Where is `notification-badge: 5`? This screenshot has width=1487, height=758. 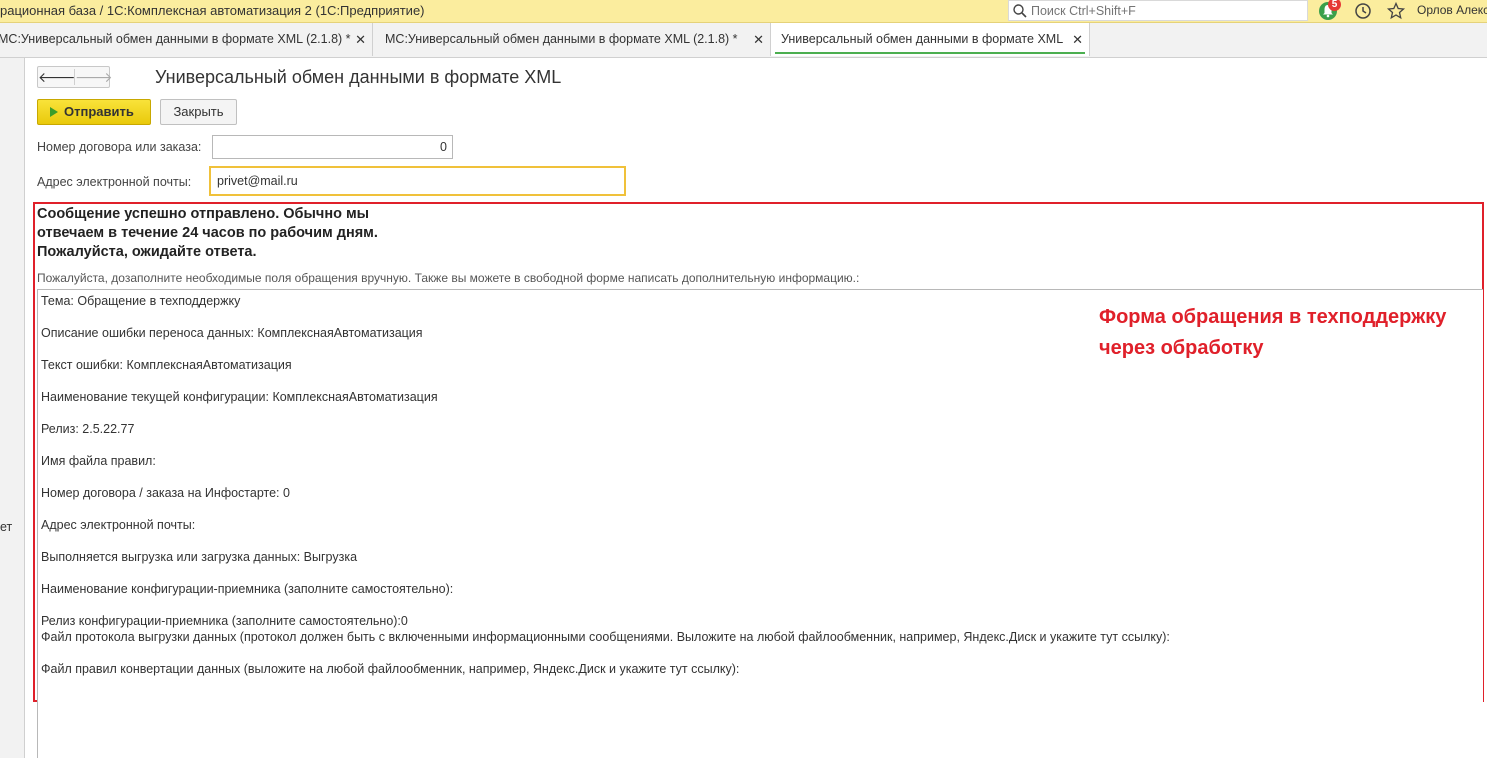 notification-badge: 5 is located at coordinates (1334, 5).